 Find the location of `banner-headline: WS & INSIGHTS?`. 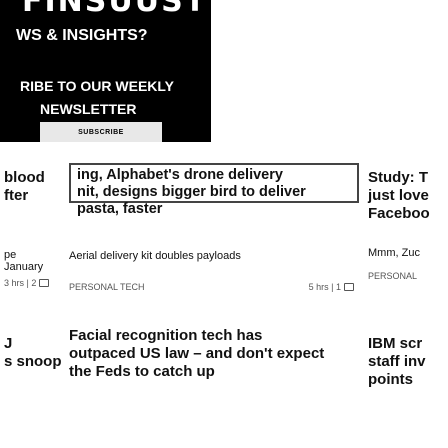

banner-headline: WS & INSIGHTS? is located at coordinates (82, 35).